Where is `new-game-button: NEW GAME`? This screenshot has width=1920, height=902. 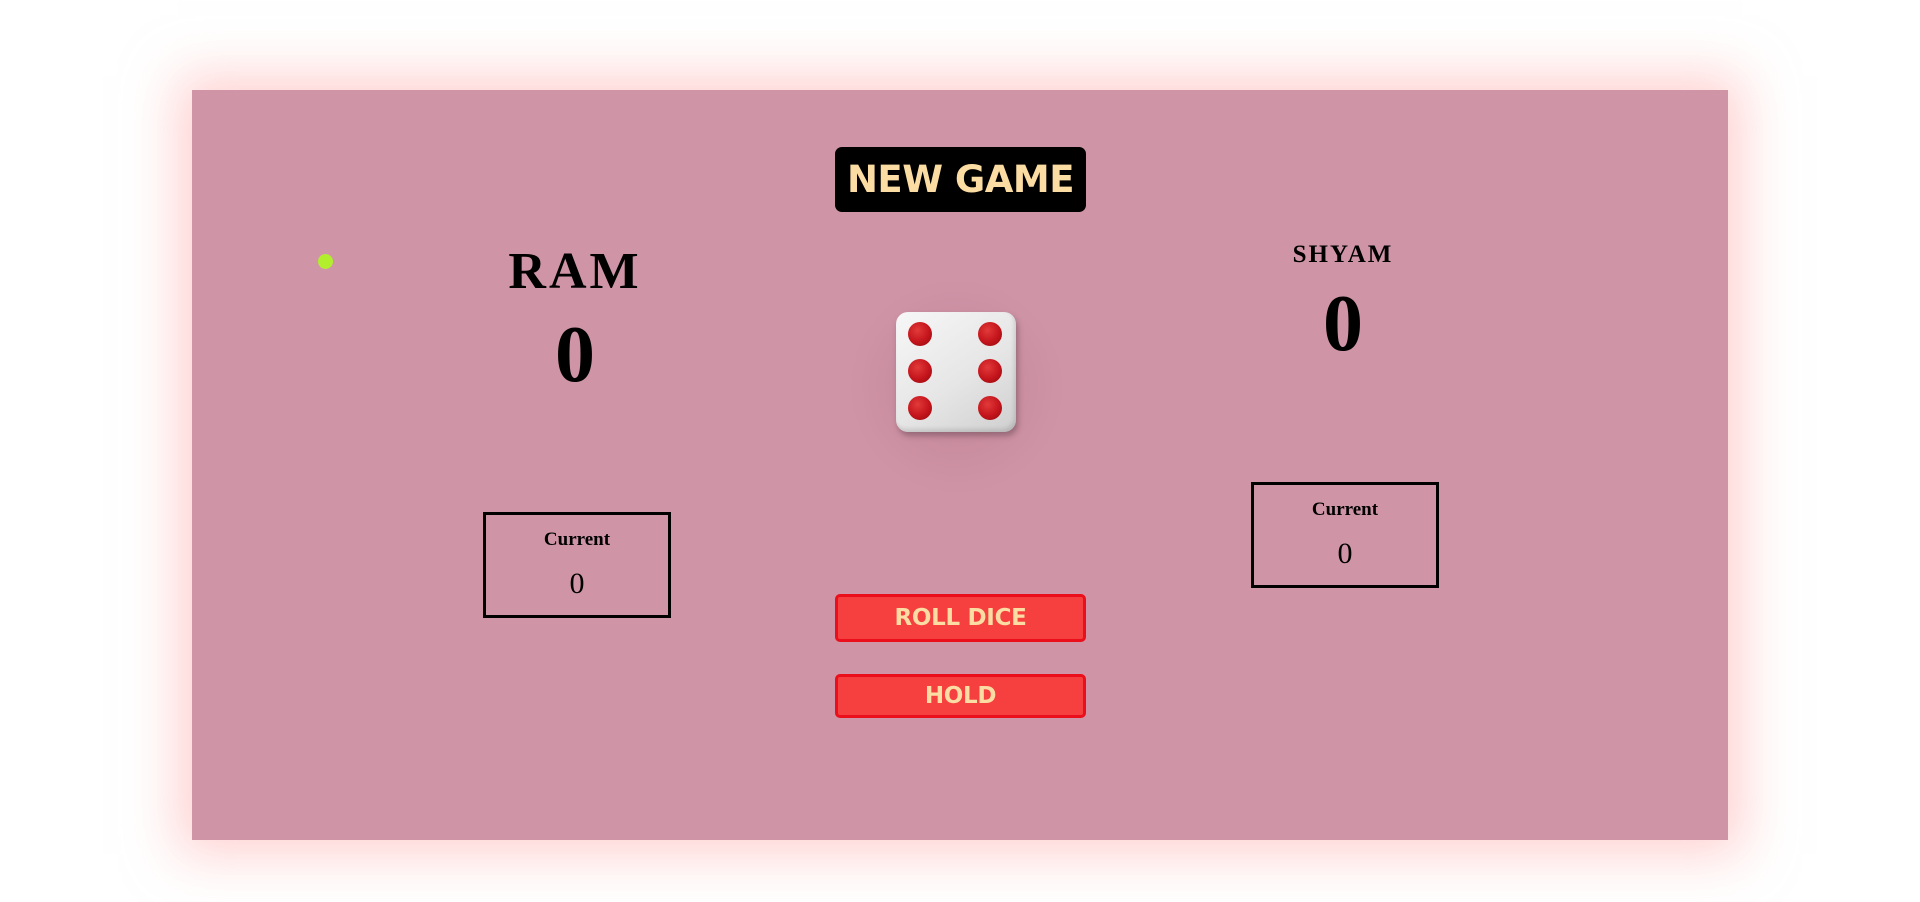 new-game-button: NEW GAME is located at coordinates (960, 179).